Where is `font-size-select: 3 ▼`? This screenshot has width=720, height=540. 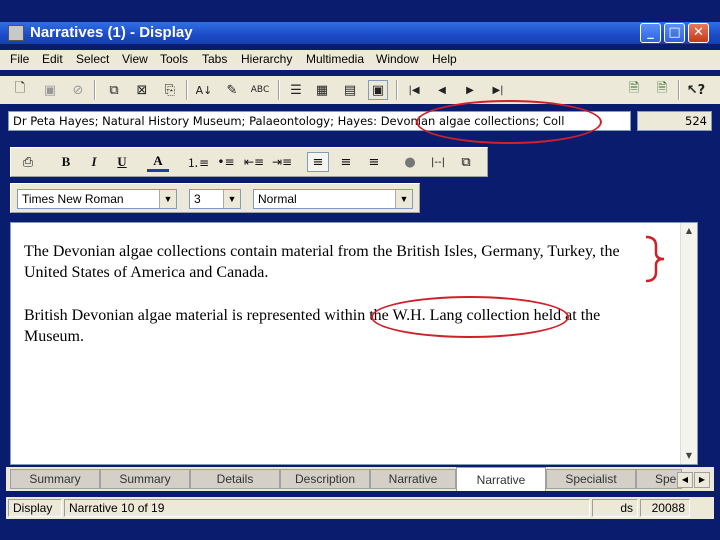
font-size-select: 3 ▼ is located at coordinates (215, 199).